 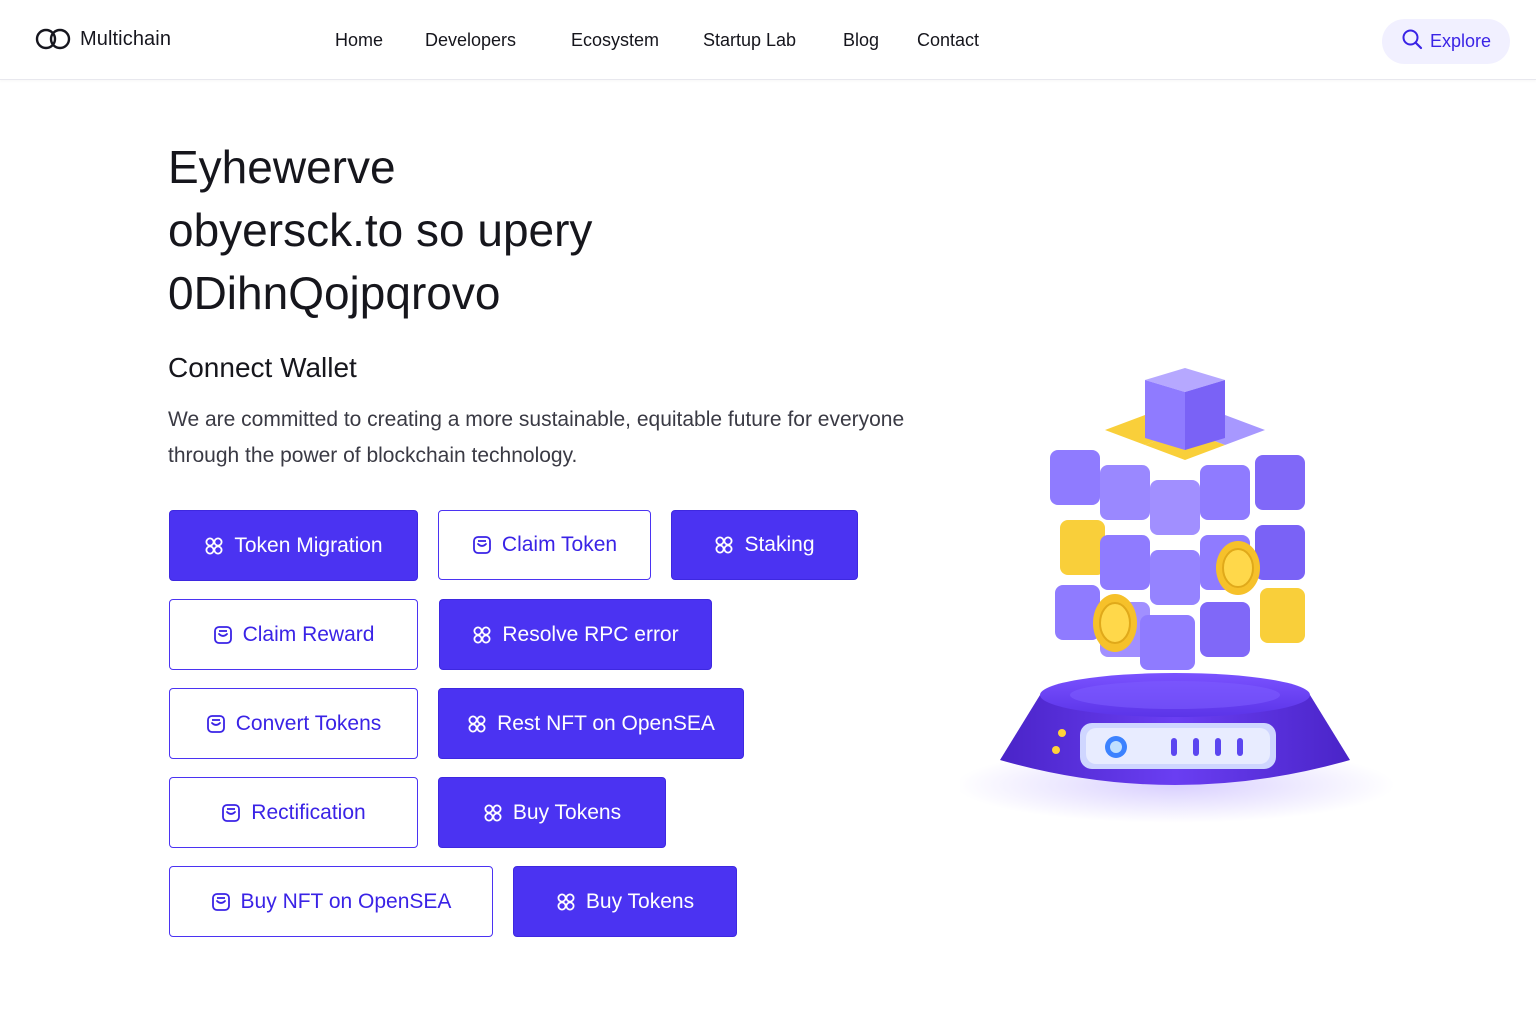 I want to click on hero-title-line: Eyhewerve, so click(x=282, y=167).